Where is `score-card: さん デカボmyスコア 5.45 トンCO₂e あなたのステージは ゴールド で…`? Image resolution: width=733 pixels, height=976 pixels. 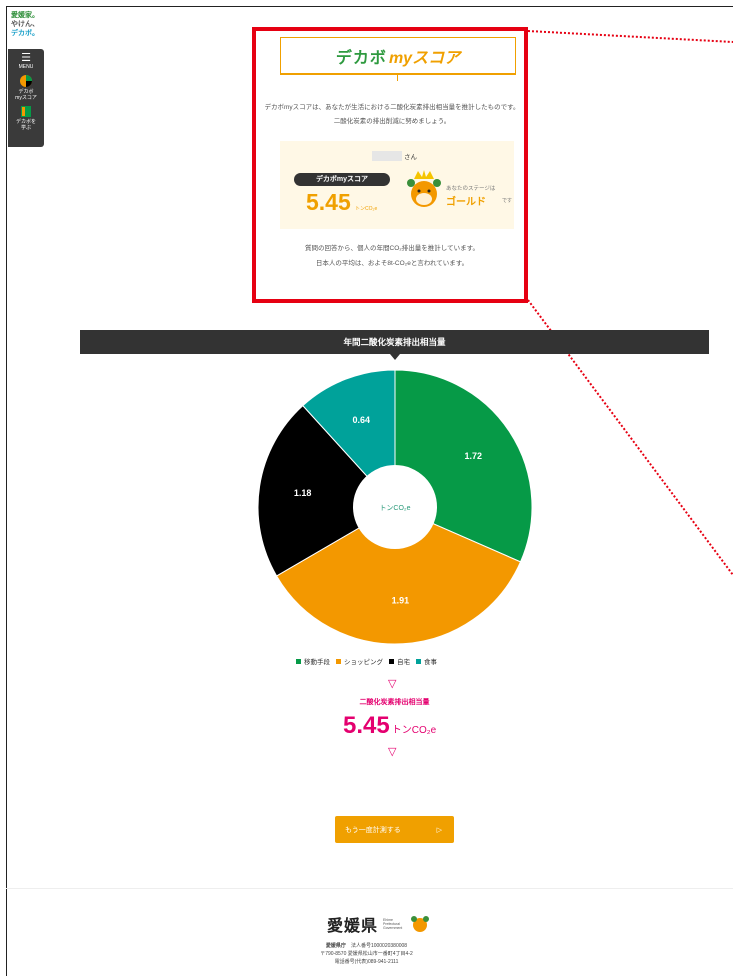 score-card: さん デカボmyスコア 5.45 トンCO₂e あなたのステージは ゴールド で… is located at coordinates (397, 185).